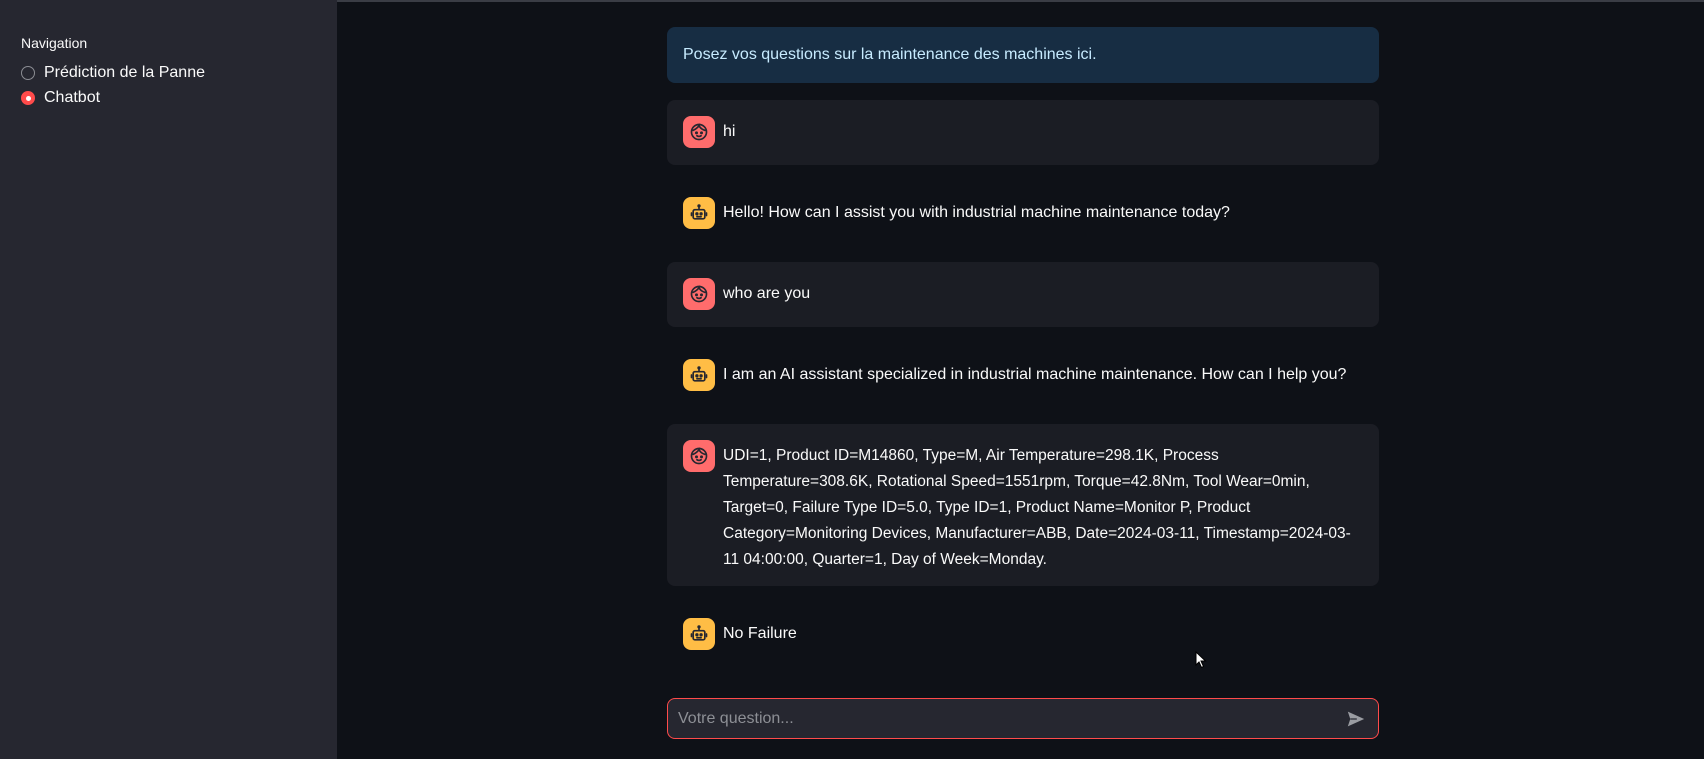 The image size is (1704, 759). I want to click on chat-message-assistant: No Failure, so click(1023, 634).